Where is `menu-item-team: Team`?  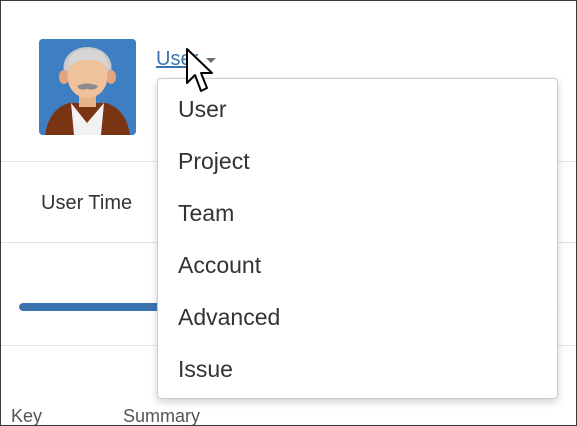 menu-item-team: Team is located at coordinates (357, 213).